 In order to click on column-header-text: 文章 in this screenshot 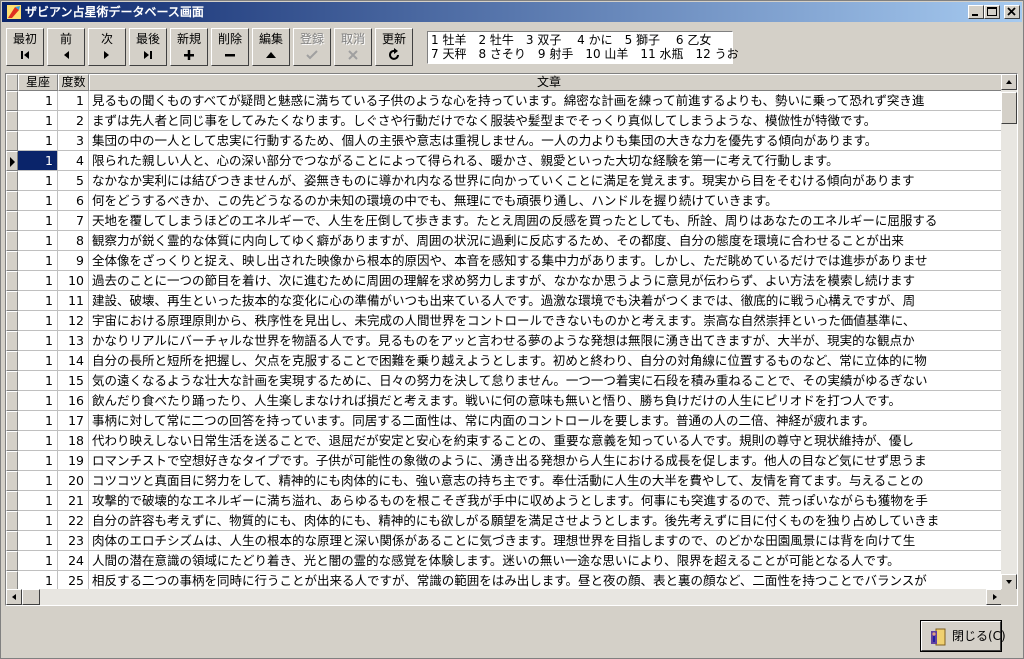, I will do `click(545, 82)`.